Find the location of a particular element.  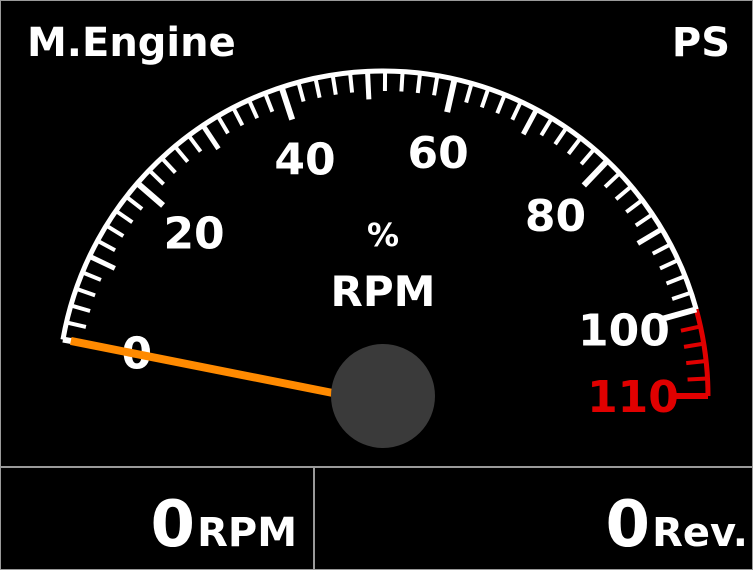

gauge-unit-rpm: RPM is located at coordinates (383, 291).